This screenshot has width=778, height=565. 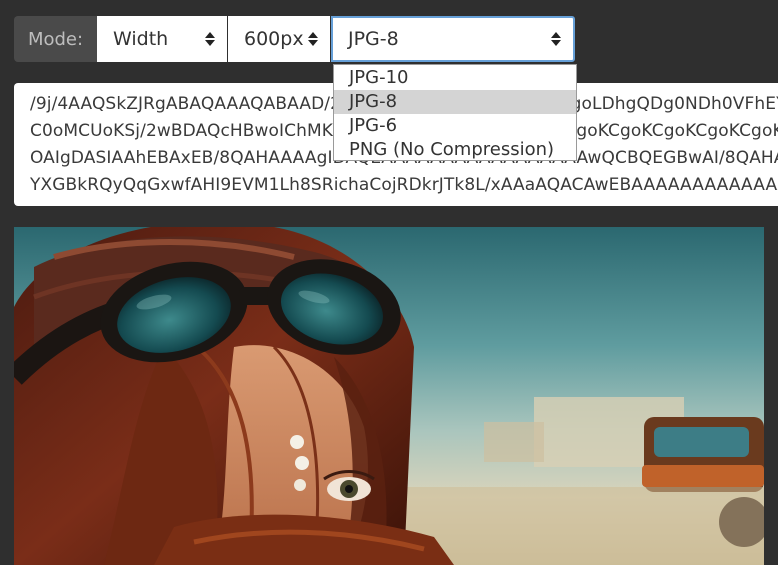 I want to click on format-dropdown-list: JPG-10 JPG-8 JPG-6 PNG (No Compression), so click(x=455, y=112).